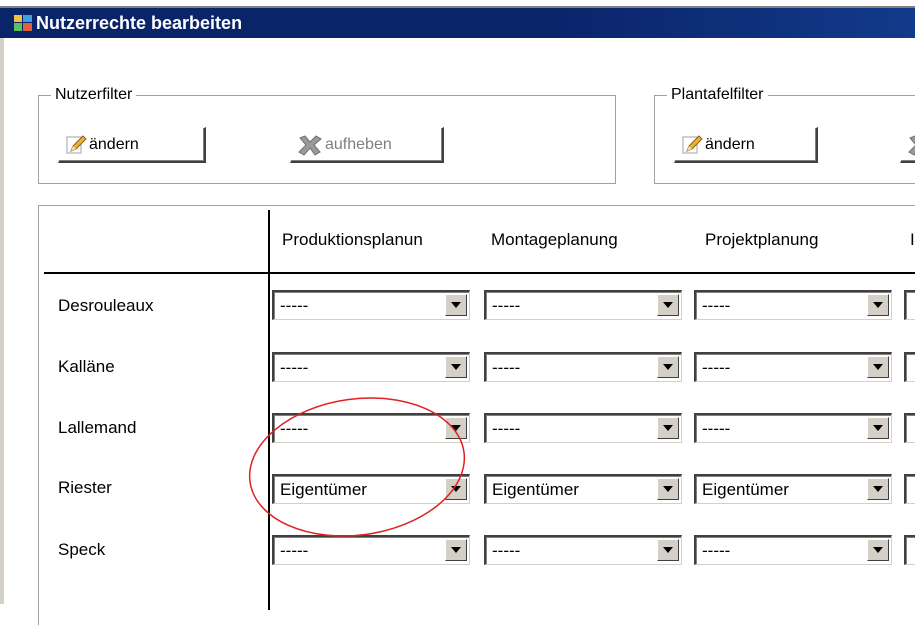 The height and width of the screenshot is (625, 915). What do you see at coordinates (583, 367) in the screenshot?
I see `combo-kallaene-montage: -----` at bounding box center [583, 367].